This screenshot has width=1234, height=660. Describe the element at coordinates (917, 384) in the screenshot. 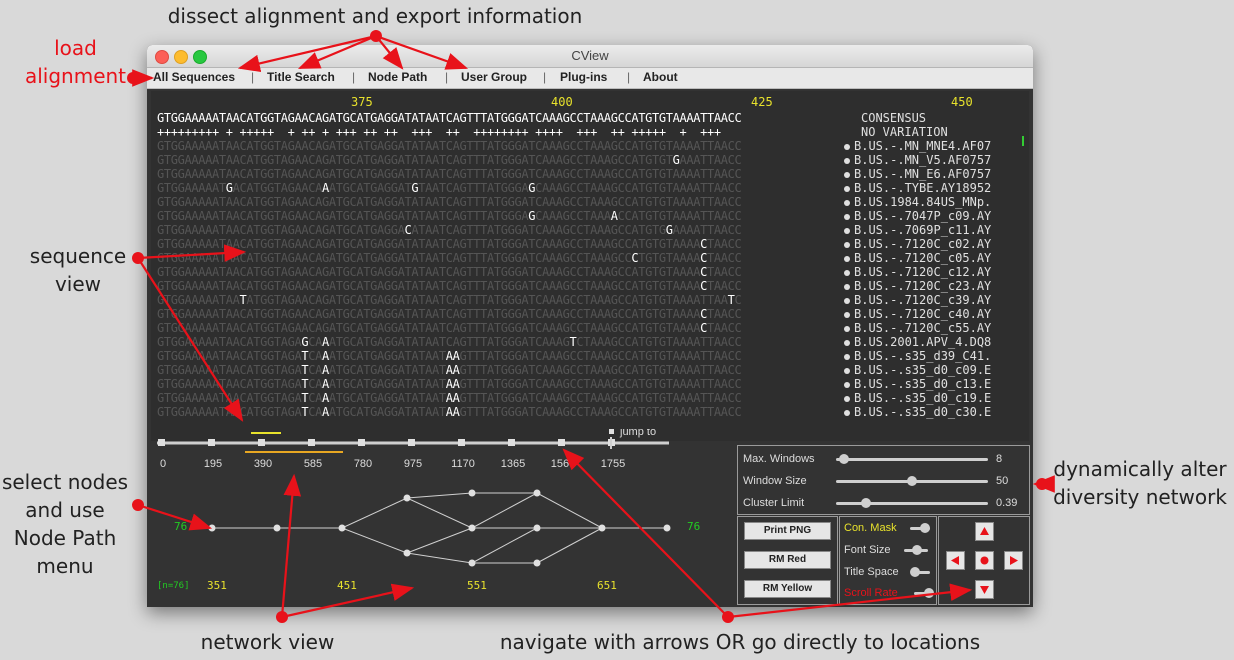

I see `sequence-name: B.US.-.s35_d0_c13.E` at that location.